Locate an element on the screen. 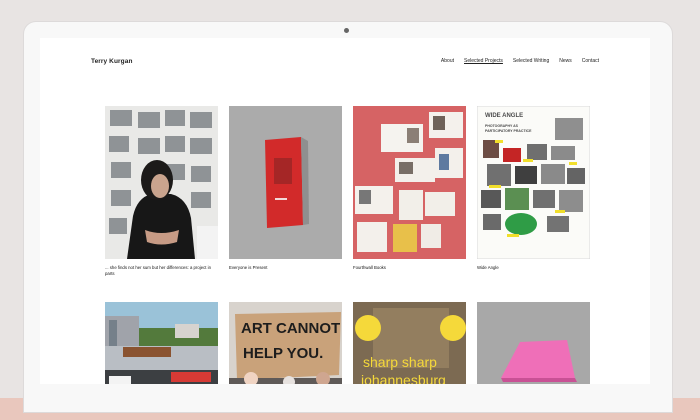  project-title: Everyone is Present is located at coordinates (285, 268).